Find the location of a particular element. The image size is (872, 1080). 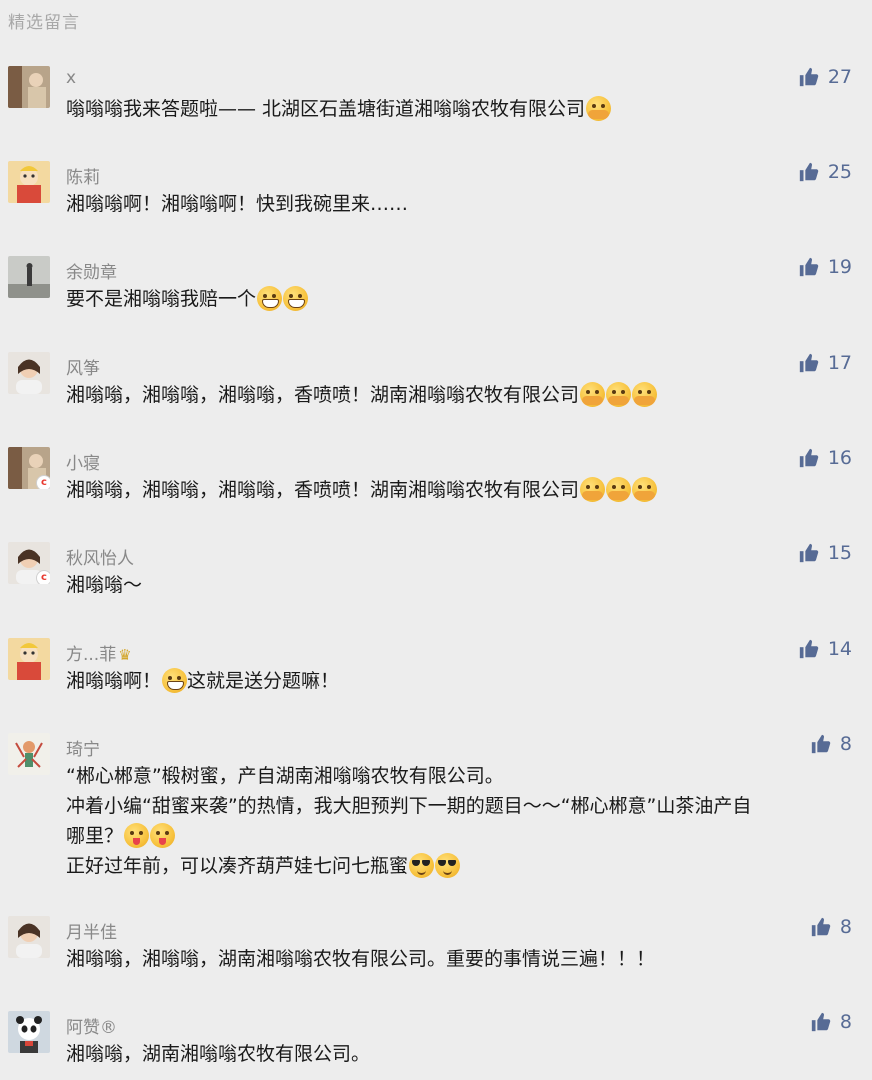

comment-line: “郴心郴意”椴树蜜，产自湖南湘嗡嗡农牧有限公司。 is located at coordinates (285, 776).